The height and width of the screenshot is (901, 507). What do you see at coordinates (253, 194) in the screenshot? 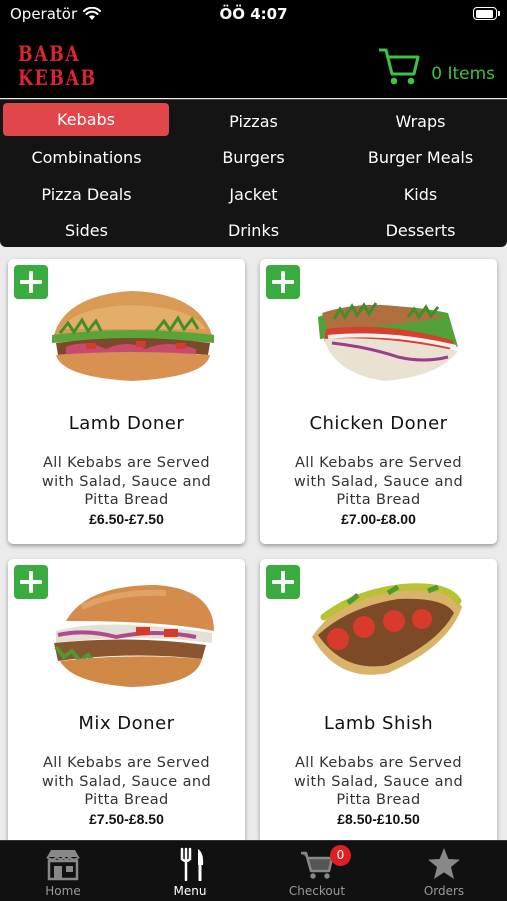
I see `category-jacket: Jacket` at bounding box center [253, 194].